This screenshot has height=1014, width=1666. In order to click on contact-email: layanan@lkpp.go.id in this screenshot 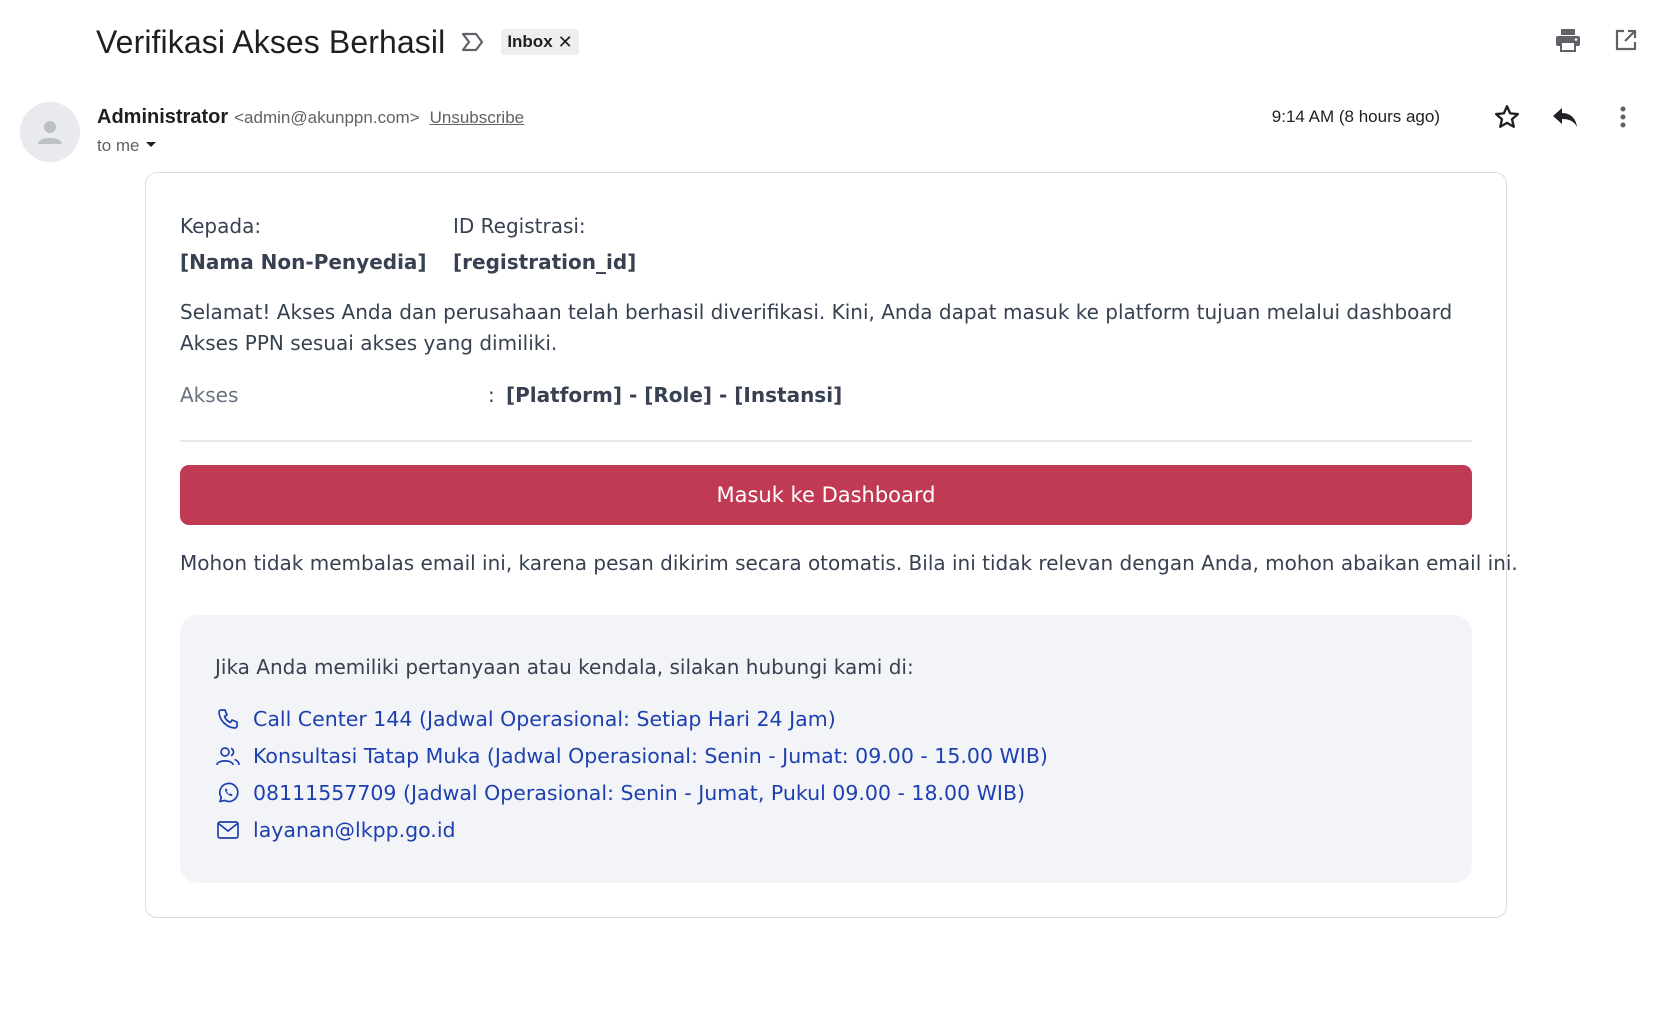, I will do `click(631, 830)`.